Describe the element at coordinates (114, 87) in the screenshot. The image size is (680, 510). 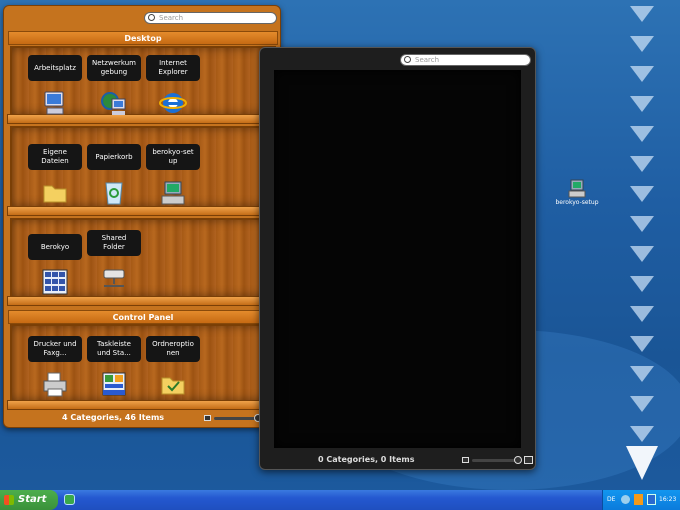
I see `shelf-item-netzwerkumgebung: Netzwerkum gebung` at that location.